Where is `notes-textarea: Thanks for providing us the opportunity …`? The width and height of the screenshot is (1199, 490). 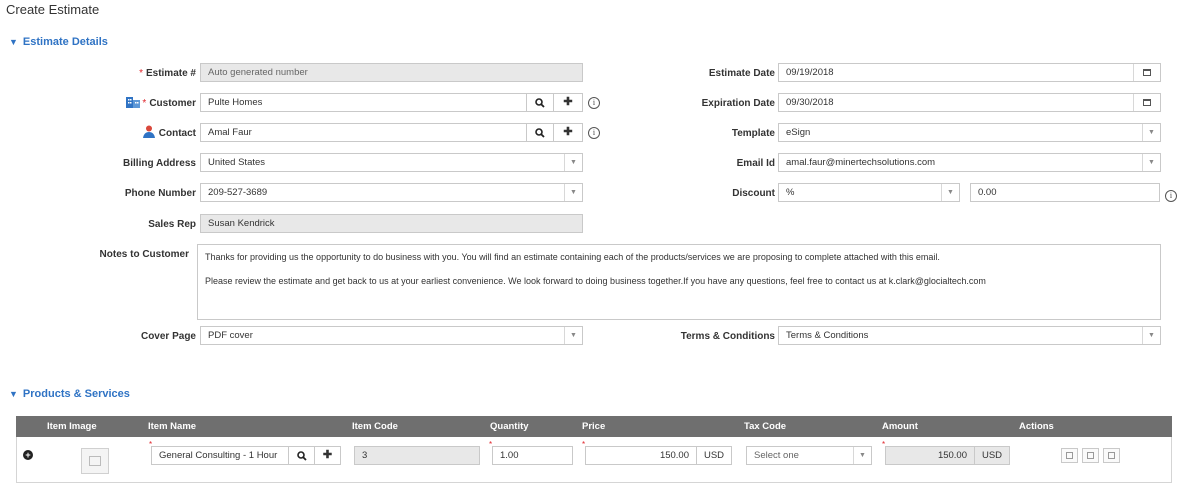 notes-textarea: Thanks for providing us the opportunity … is located at coordinates (679, 282).